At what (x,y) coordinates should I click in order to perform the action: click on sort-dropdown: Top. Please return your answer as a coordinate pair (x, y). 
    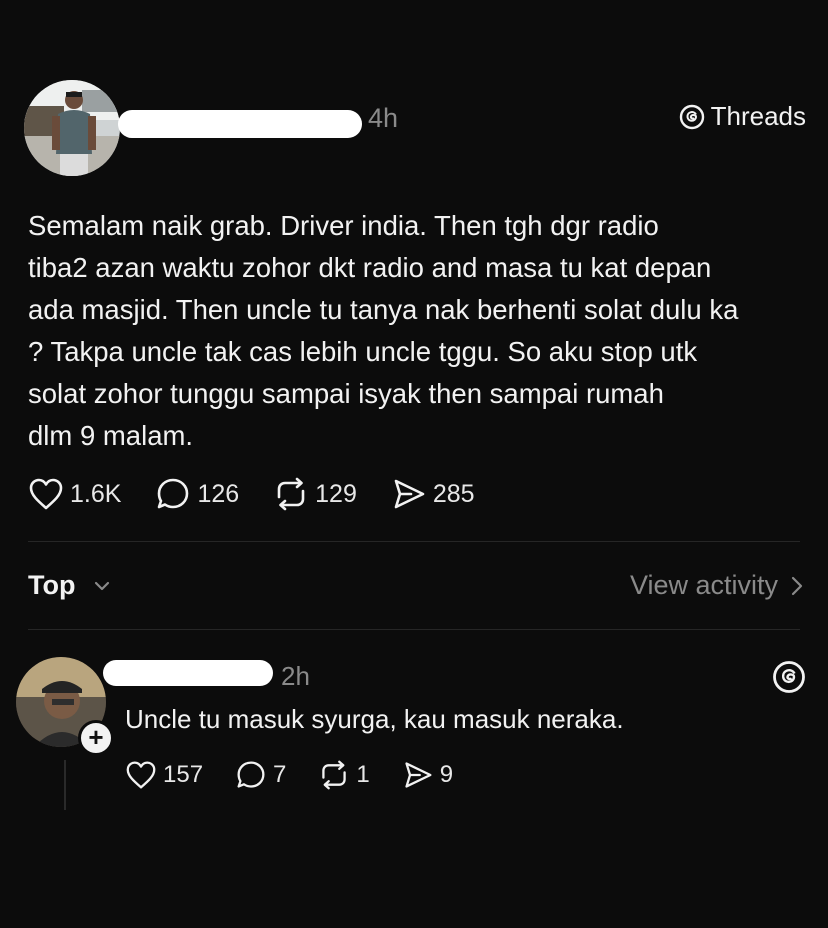
    Looking at the image, I should click on (51, 585).